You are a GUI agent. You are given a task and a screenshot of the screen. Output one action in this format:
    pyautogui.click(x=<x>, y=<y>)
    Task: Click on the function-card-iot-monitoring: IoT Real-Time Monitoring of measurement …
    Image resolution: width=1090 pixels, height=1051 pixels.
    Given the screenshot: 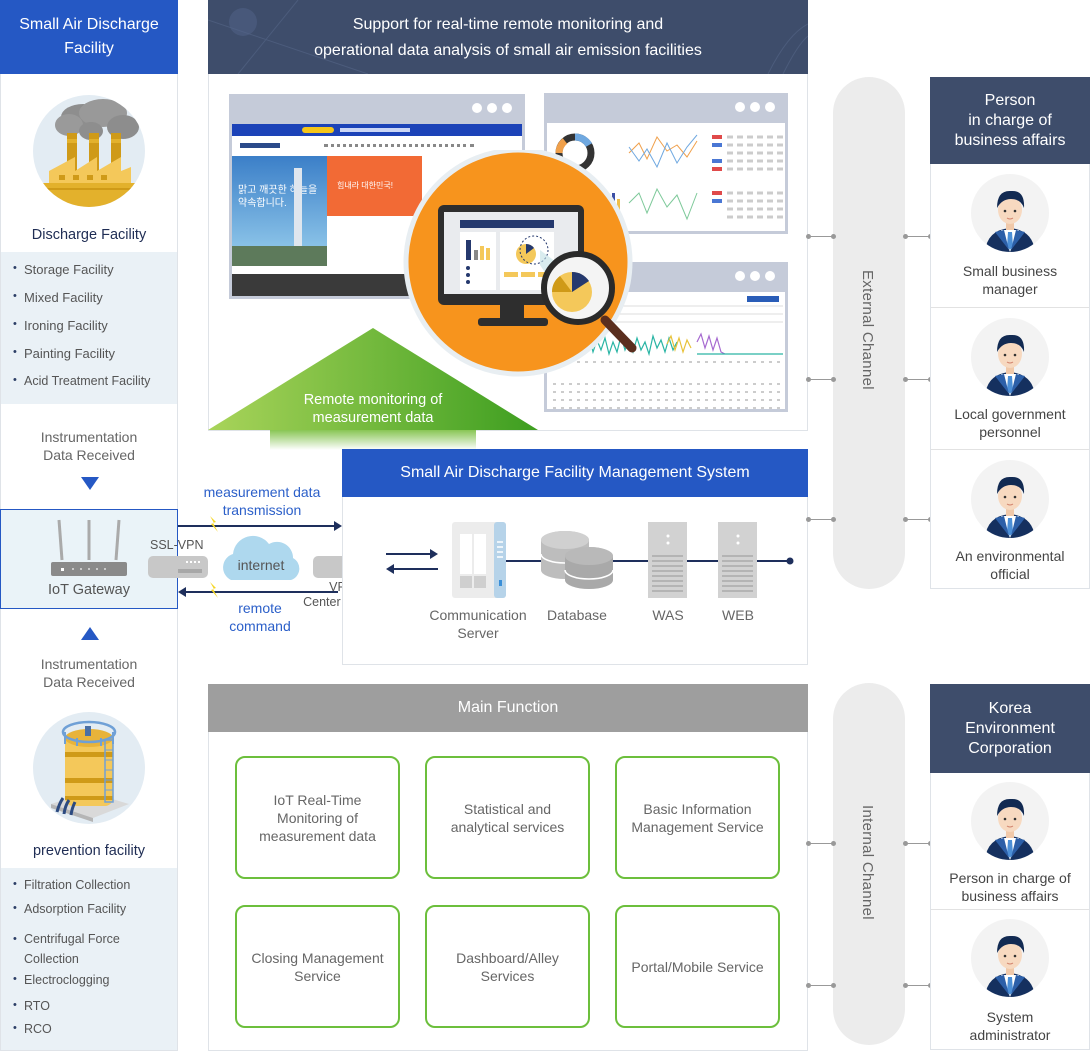 What is the action you would take?
    pyautogui.click(x=317, y=817)
    